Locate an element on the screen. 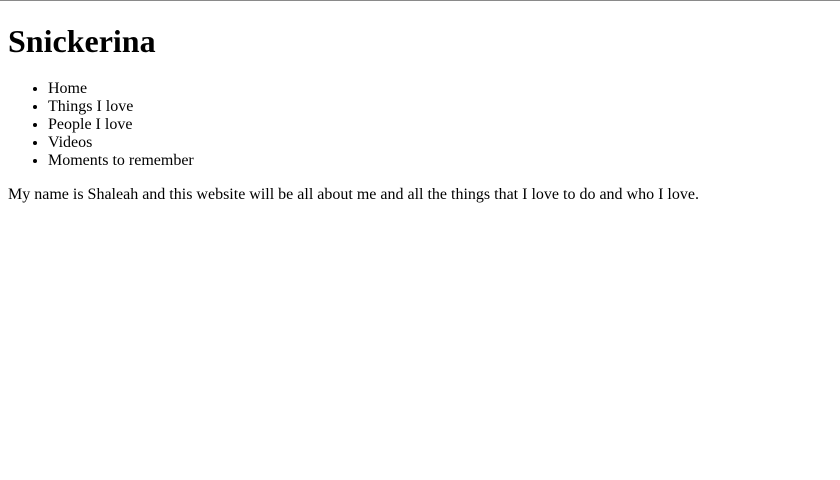  nav-item-moments-to-remember: Moments to remember is located at coordinates (440, 161).